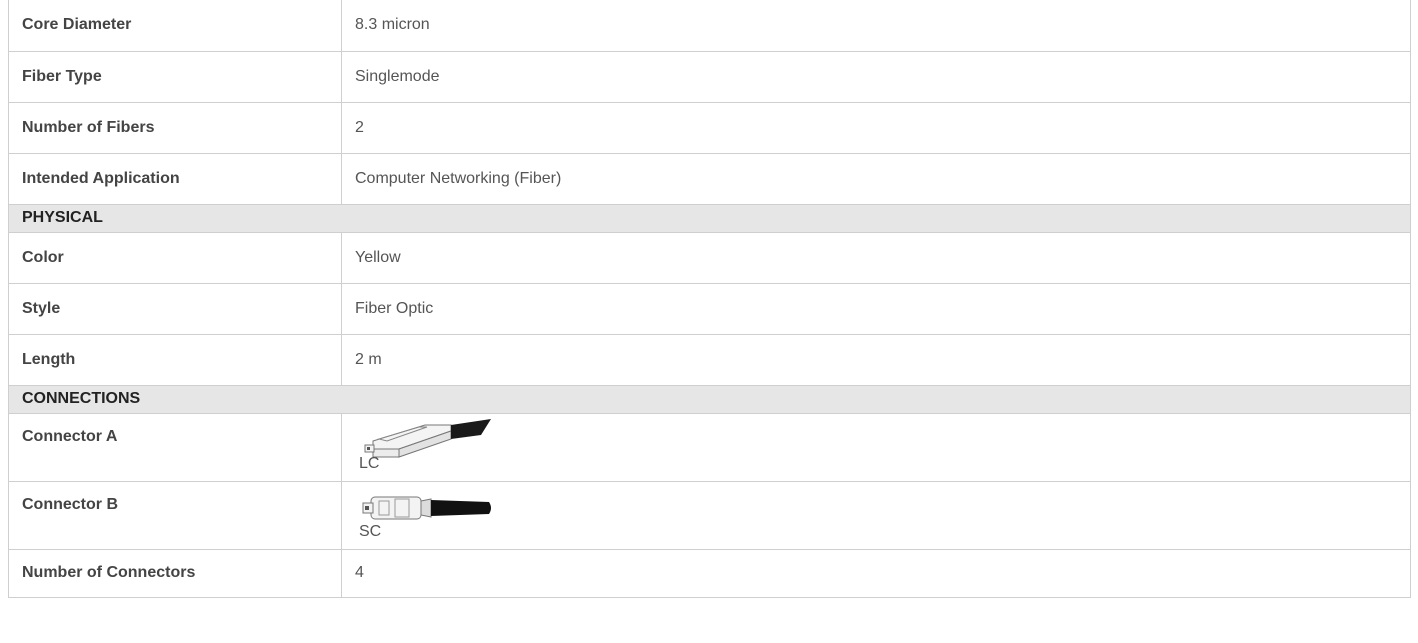 This screenshot has width=1418, height=643. I want to click on spec-label: Fiber Type, so click(175, 76).